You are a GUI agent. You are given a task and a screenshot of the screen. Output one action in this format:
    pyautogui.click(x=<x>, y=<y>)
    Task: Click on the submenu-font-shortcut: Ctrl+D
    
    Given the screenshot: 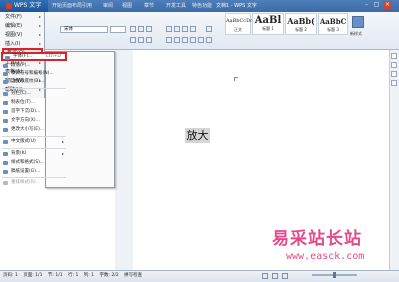 What is the action you would take?
    pyautogui.click(x=53, y=56)
    